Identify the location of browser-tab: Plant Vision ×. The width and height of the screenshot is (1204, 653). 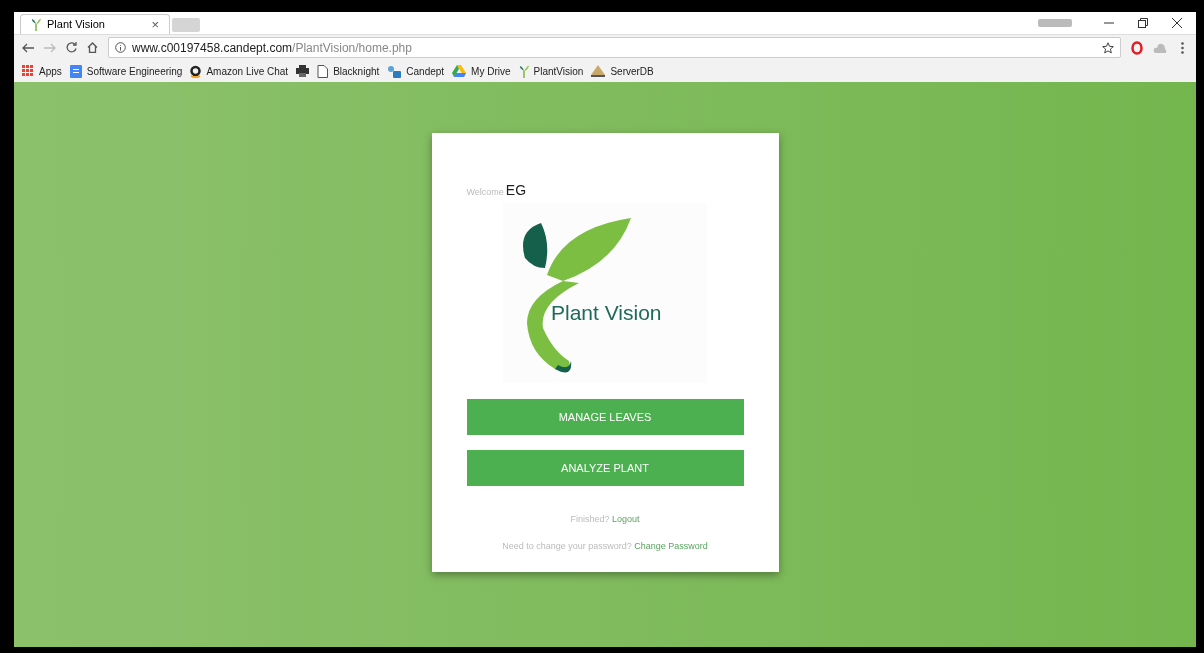
(95, 24).